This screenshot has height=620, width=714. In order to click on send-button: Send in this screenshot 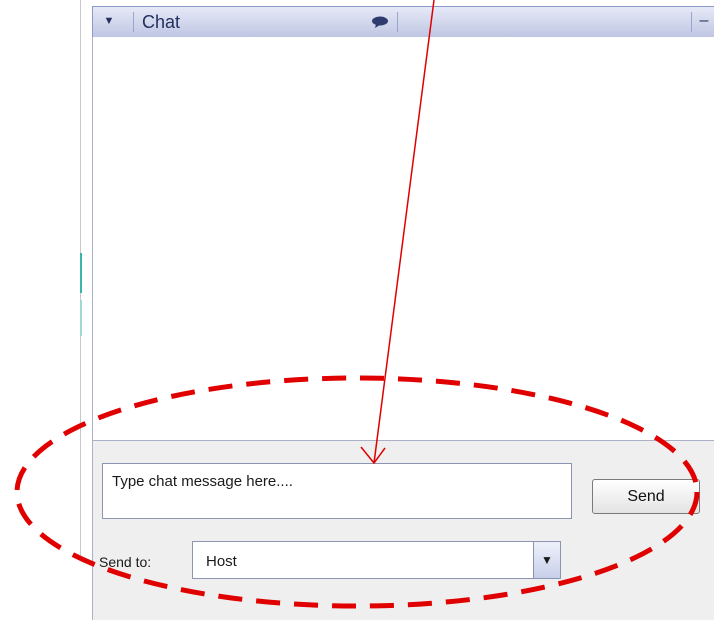, I will do `click(646, 496)`.